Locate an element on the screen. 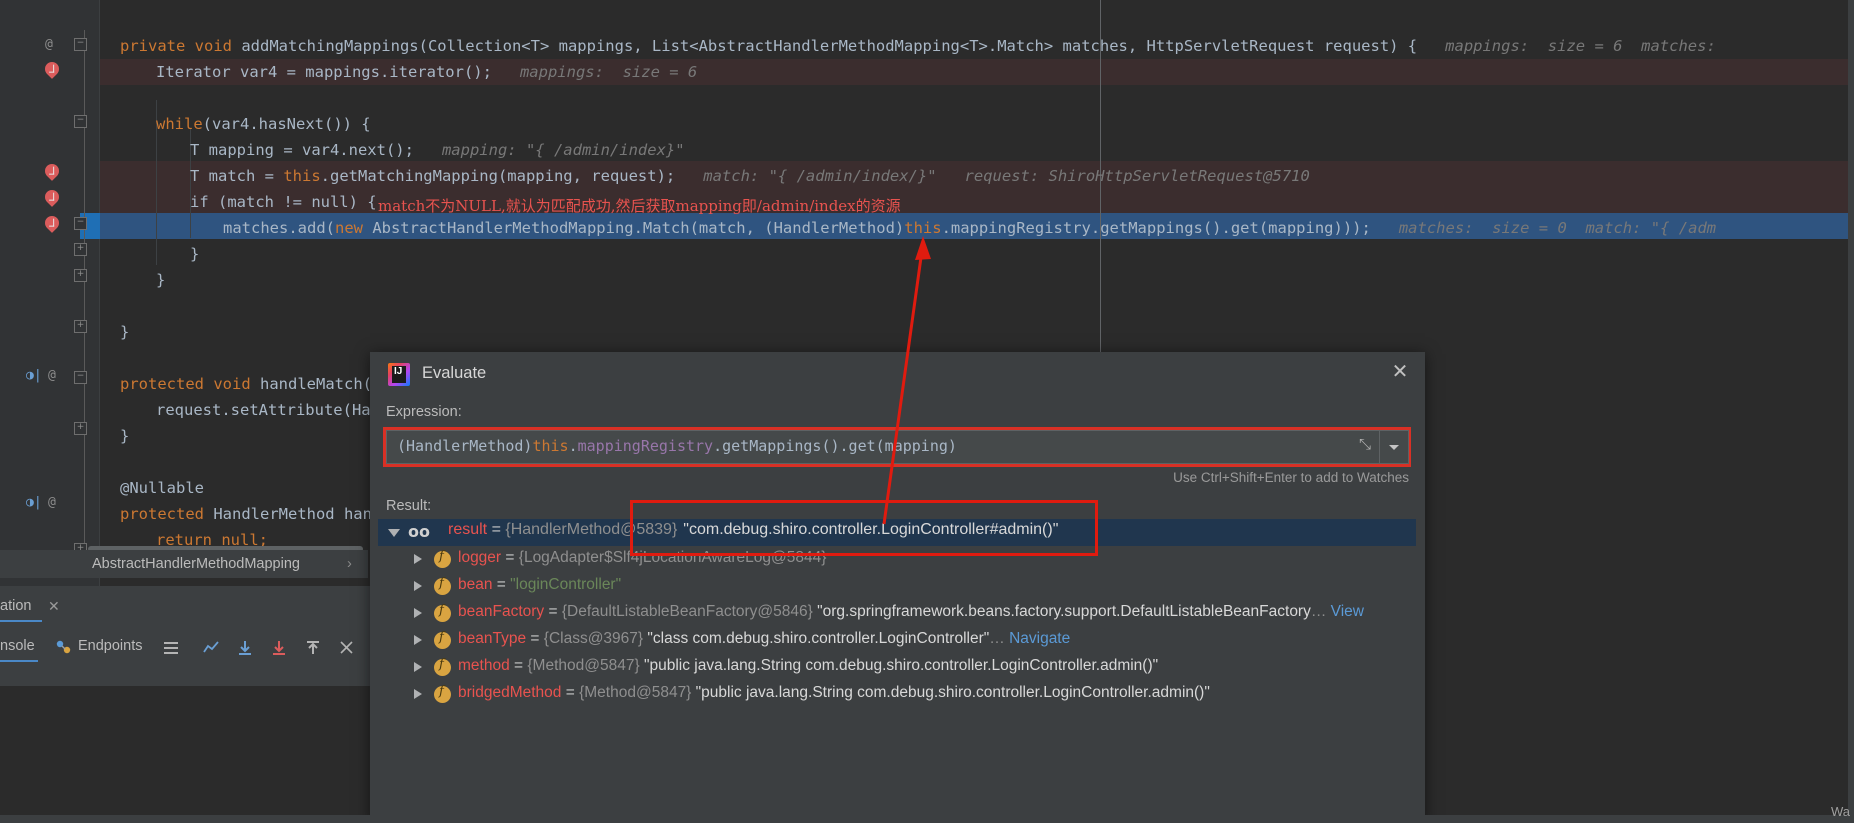 The height and width of the screenshot is (823, 1854). tree-row: bean = "loginController" is located at coordinates (897, 586).